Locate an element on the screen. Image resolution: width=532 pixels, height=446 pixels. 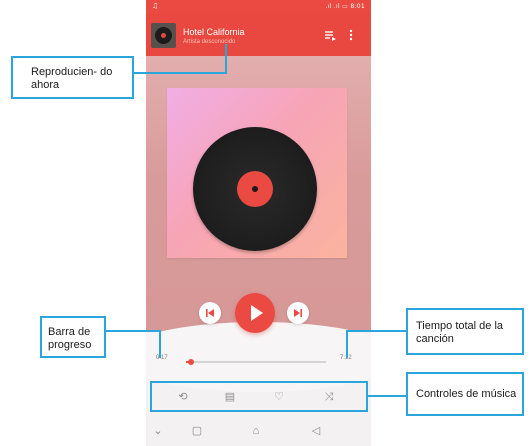
now-playing-header: Hotel California Artista desconocido is located at coordinates (258, 35).